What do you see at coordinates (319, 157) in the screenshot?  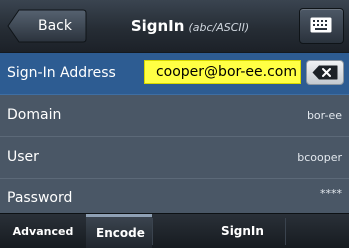 I see `user-value: bcooper` at bounding box center [319, 157].